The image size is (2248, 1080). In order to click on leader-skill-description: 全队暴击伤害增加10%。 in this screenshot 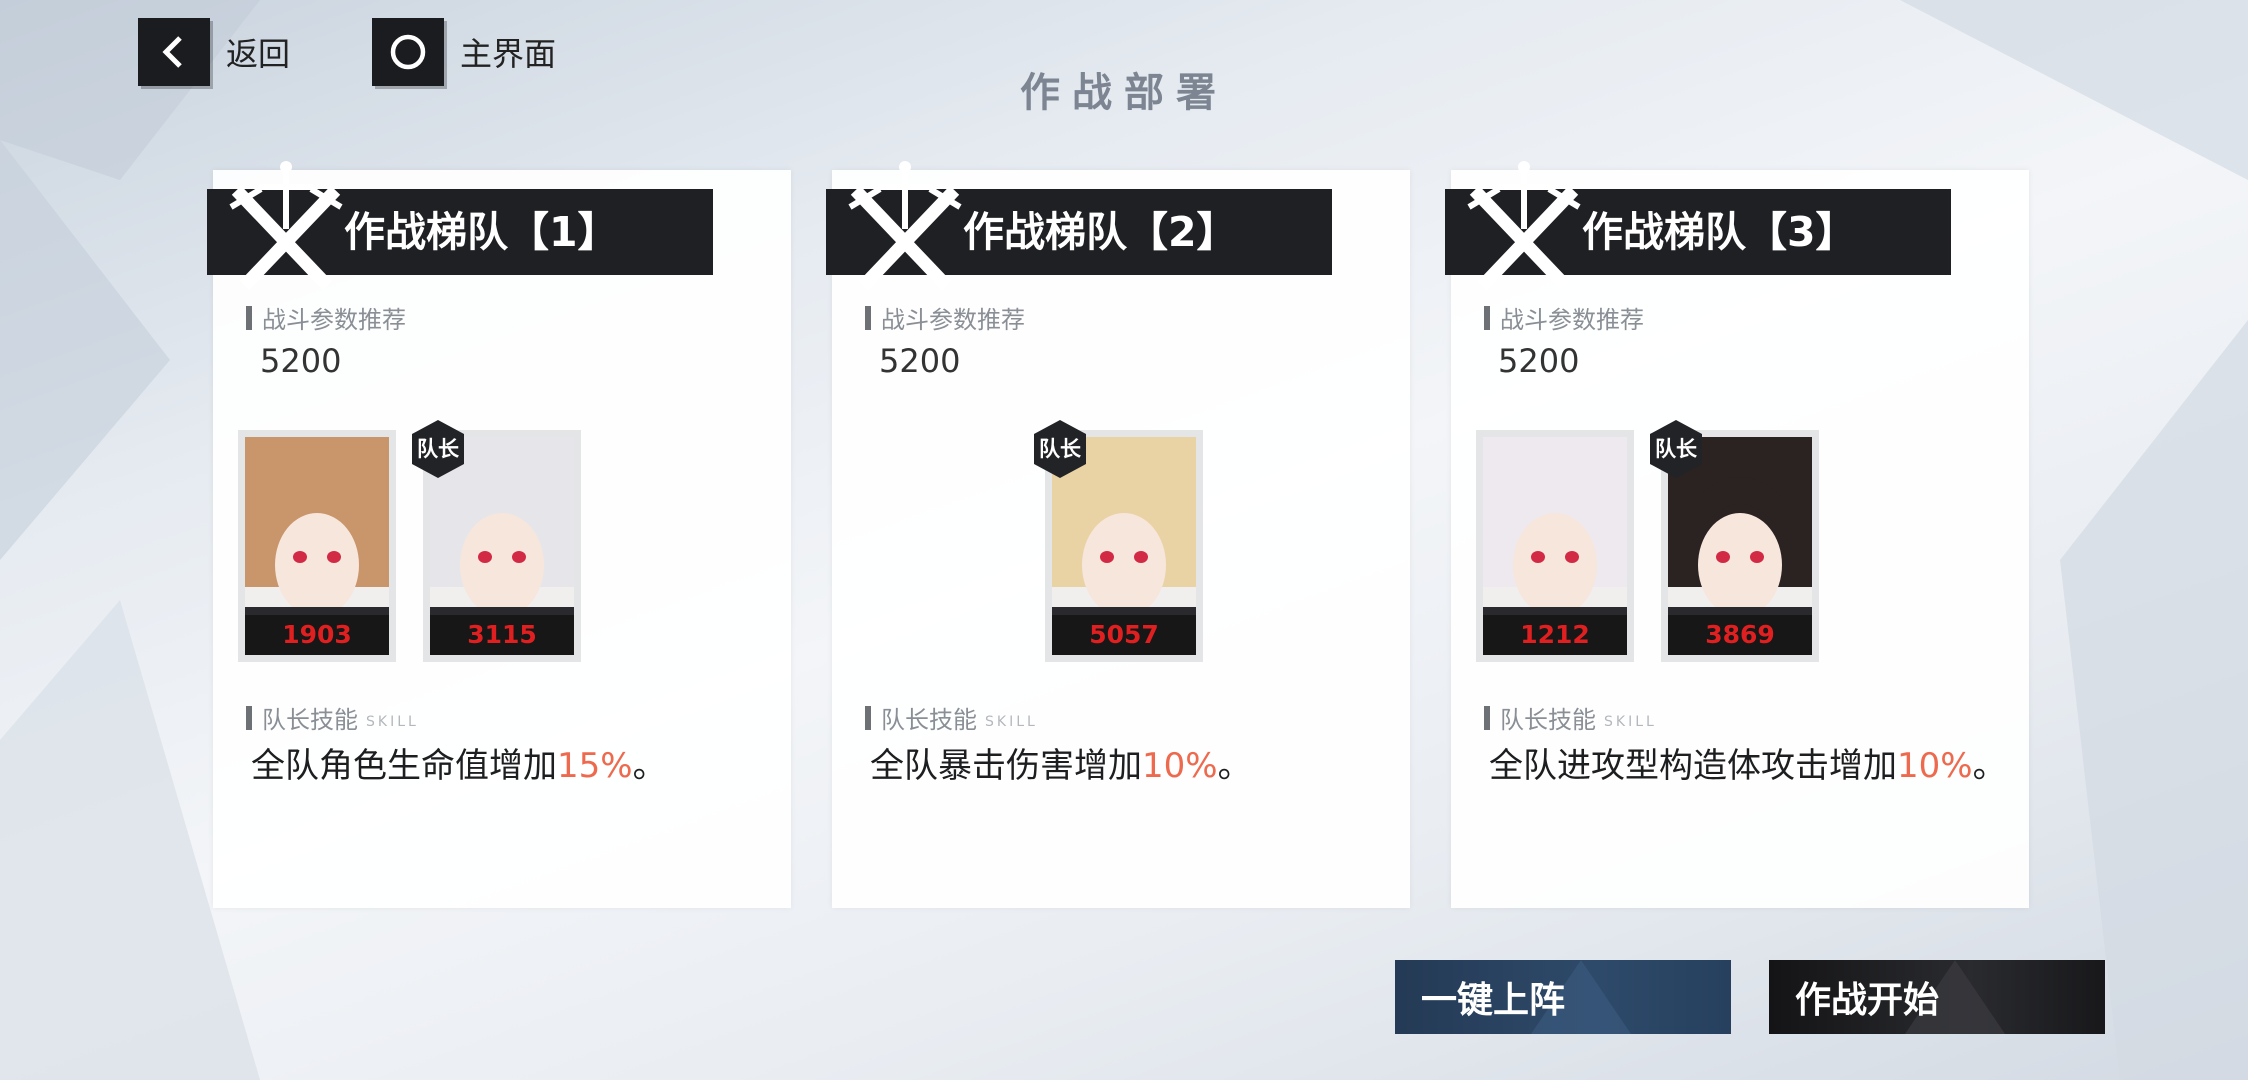, I will do `click(1061, 762)`.